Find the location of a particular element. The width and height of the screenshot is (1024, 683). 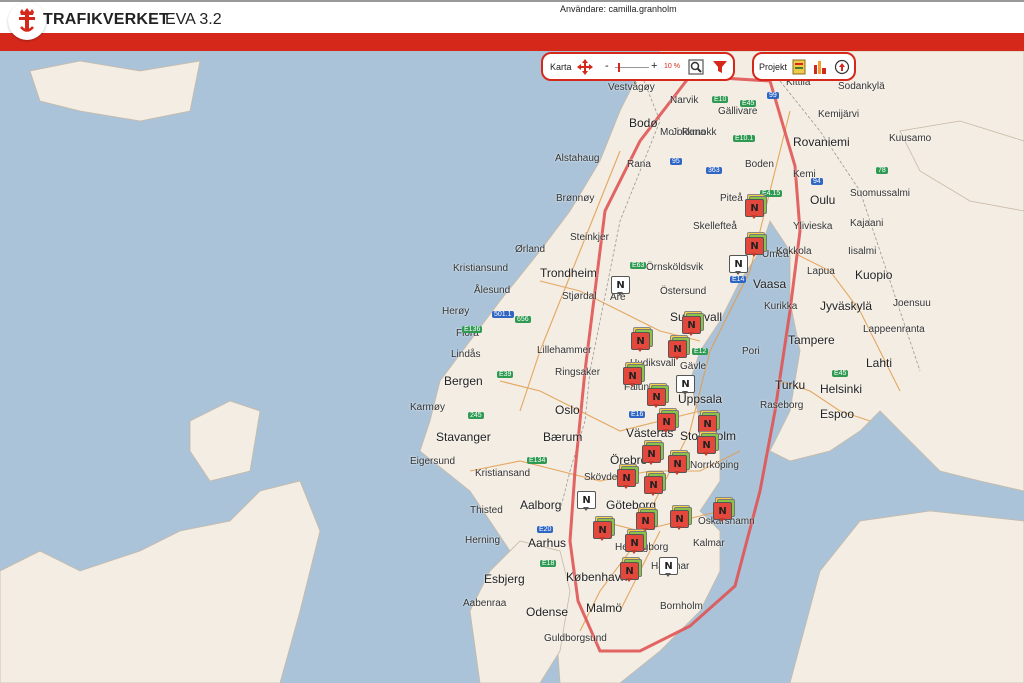

map-label: Aalborg is located at coordinates (541, 505).